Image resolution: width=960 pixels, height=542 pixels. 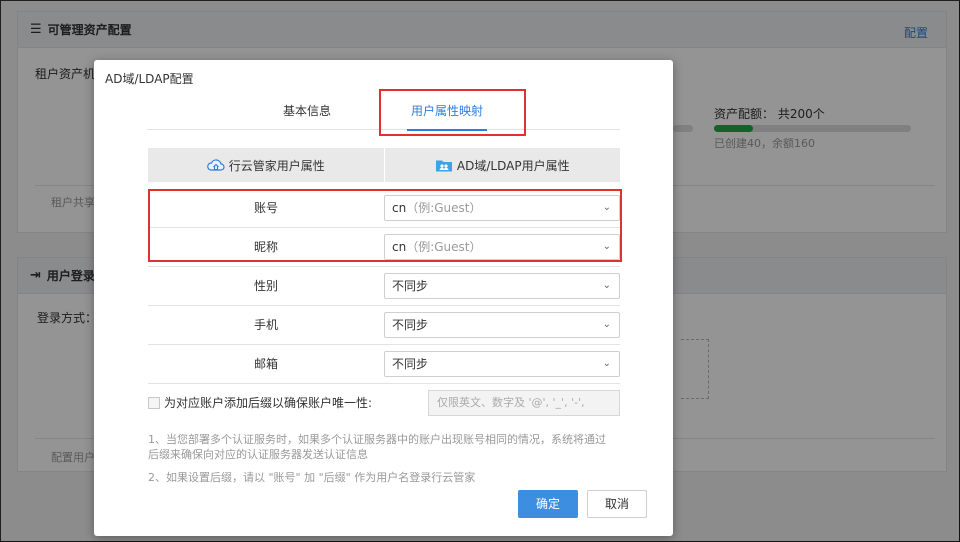 What do you see at coordinates (452, 112) in the screenshot?
I see `tab-highlight-box` at bounding box center [452, 112].